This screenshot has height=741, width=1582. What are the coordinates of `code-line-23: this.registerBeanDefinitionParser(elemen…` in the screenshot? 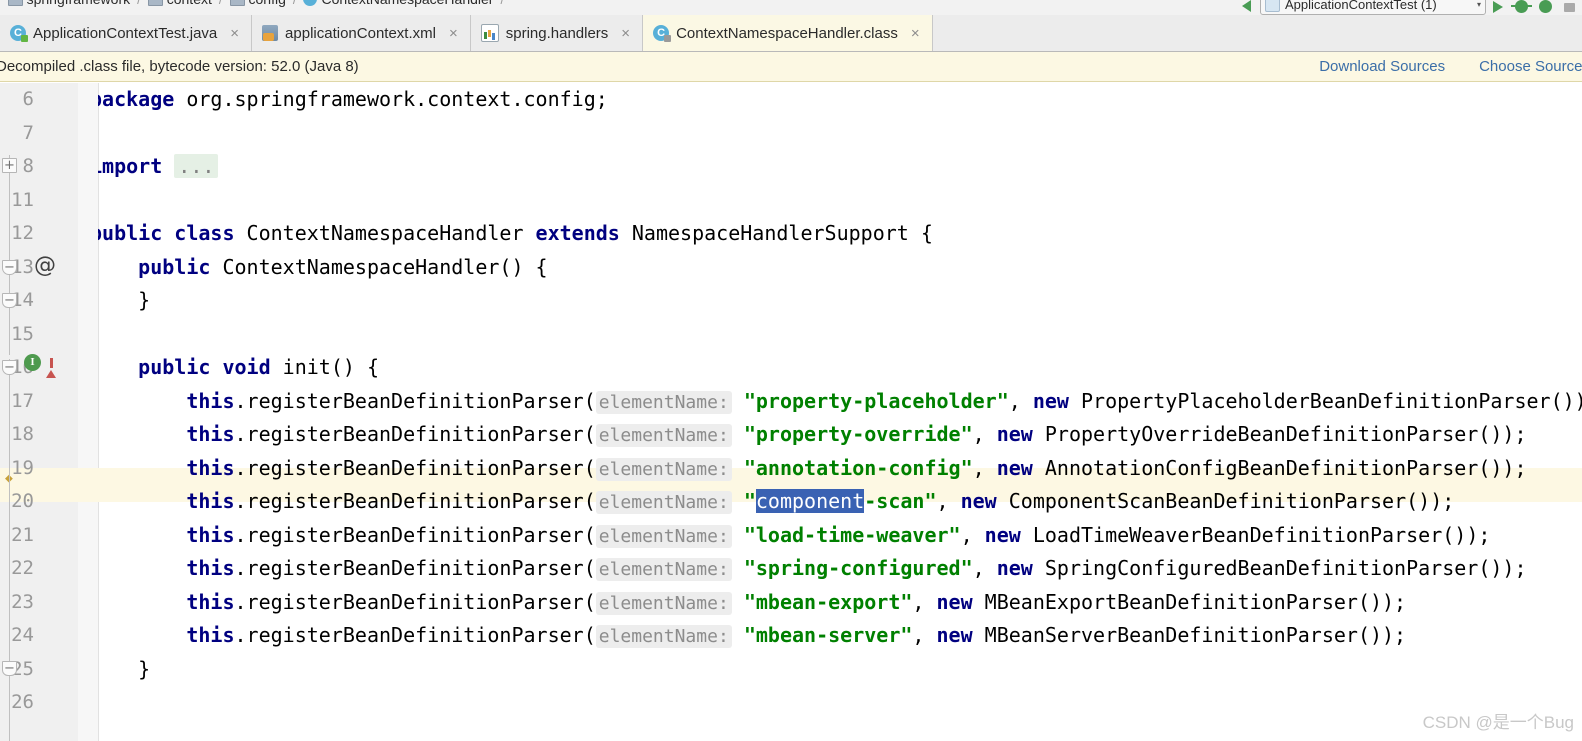 It's located at (796, 602).